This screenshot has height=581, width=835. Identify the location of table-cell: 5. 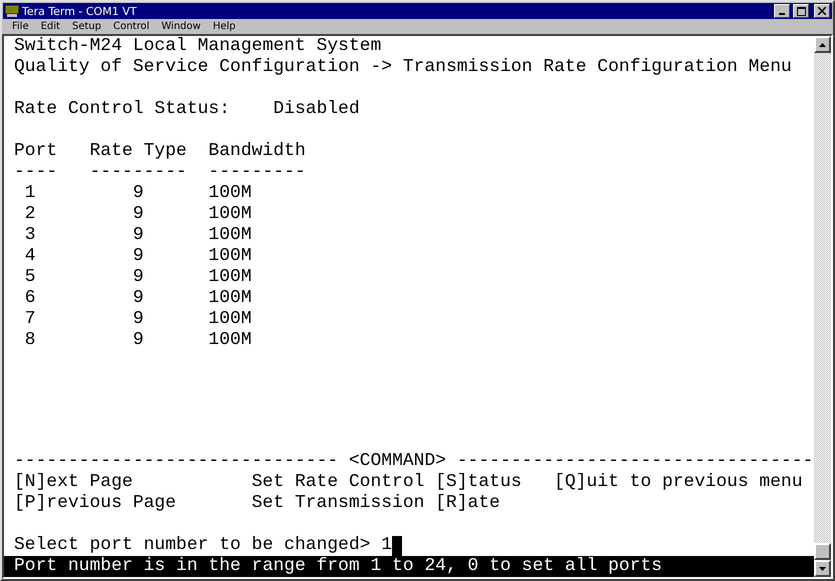
(30, 277).